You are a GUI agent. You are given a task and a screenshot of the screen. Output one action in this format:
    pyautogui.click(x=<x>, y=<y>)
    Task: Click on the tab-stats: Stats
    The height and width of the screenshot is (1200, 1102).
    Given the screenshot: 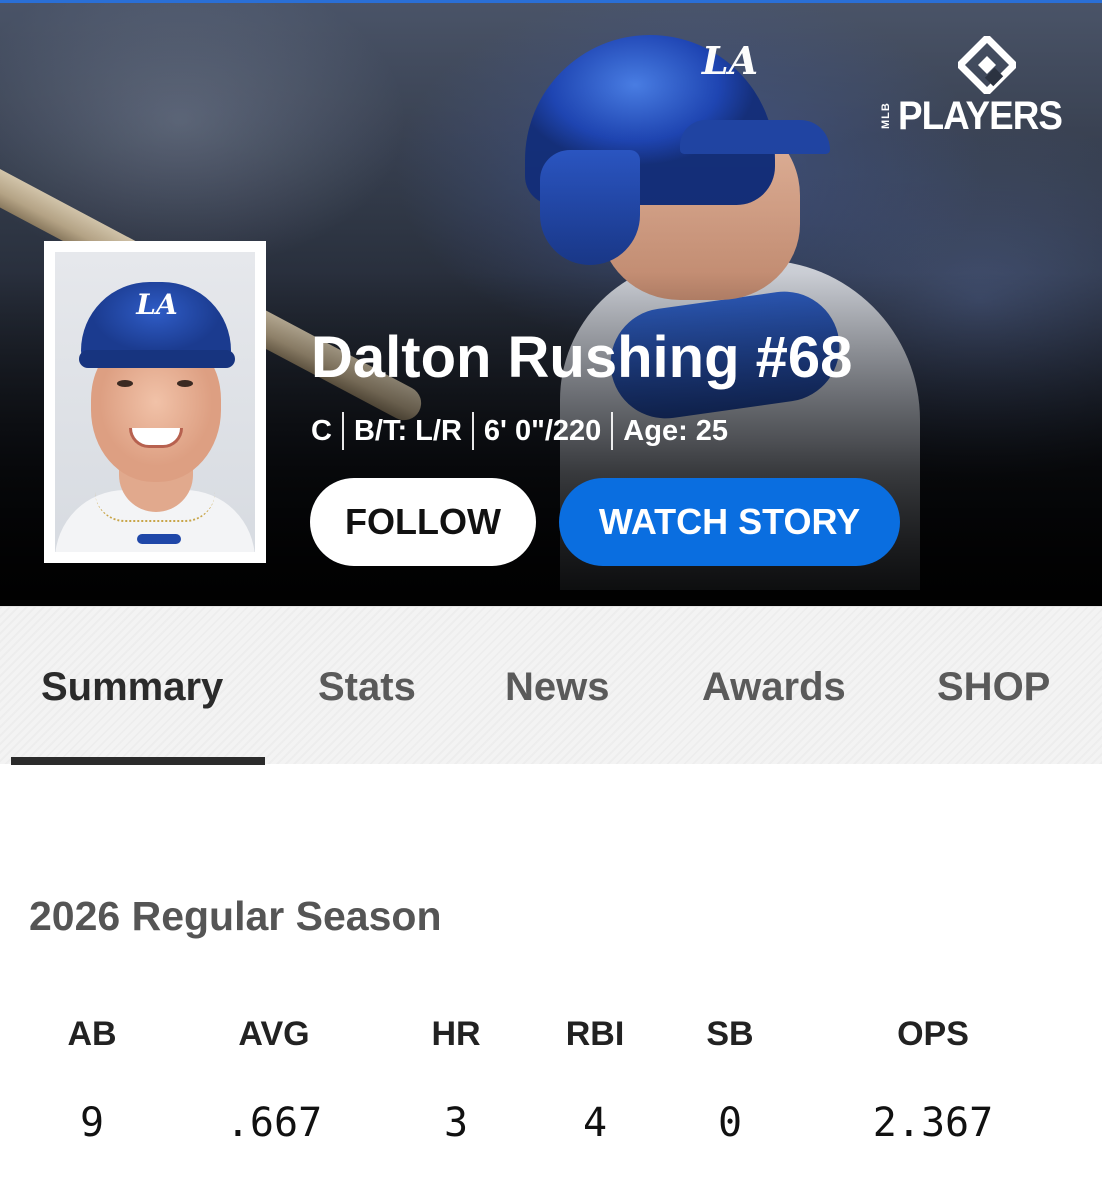 What is the action you would take?
    pyautogui.click(x=367, y=687)
    